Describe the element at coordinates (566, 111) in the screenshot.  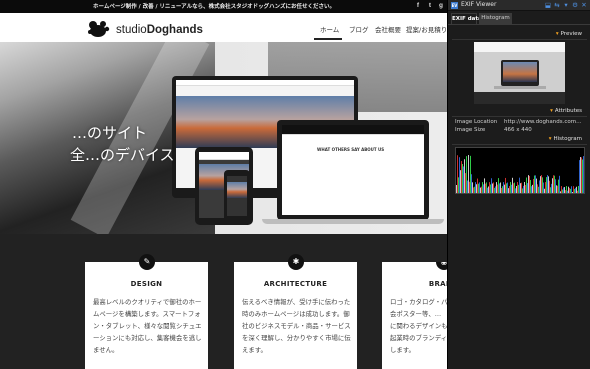
I see `attributes-section-header: ▾ Attributes` at that location.